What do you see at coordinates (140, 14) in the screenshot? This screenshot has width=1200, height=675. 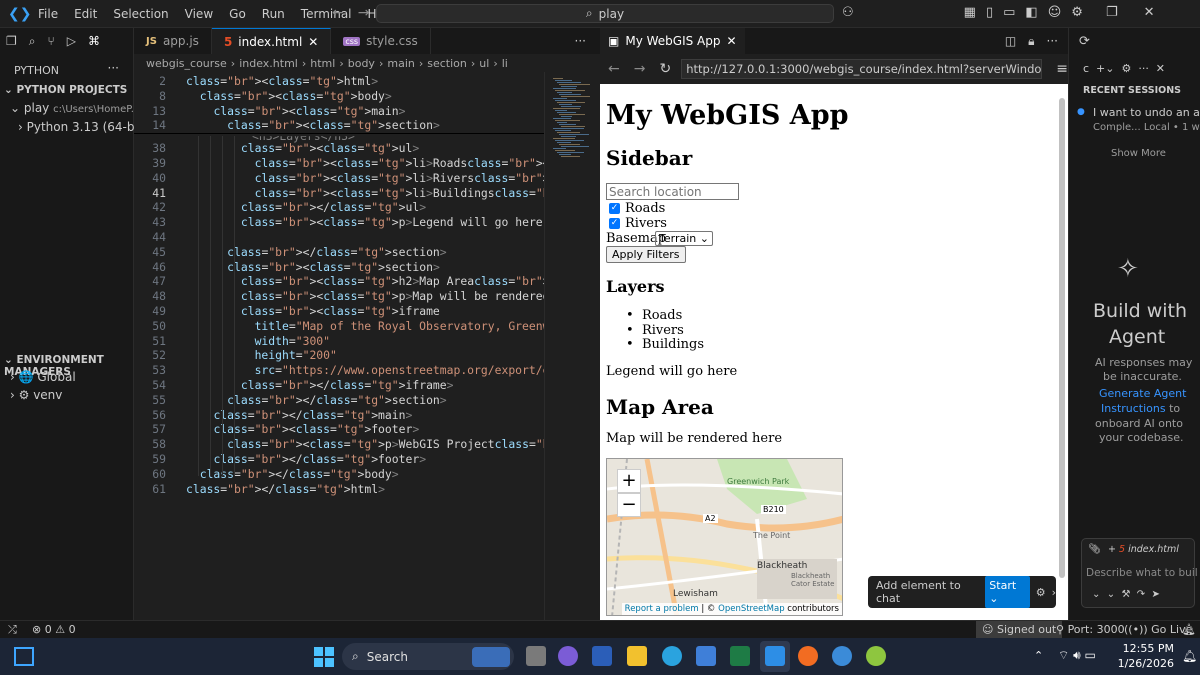 I see `menu-selection: Selection` at bounding box center [140, 14].